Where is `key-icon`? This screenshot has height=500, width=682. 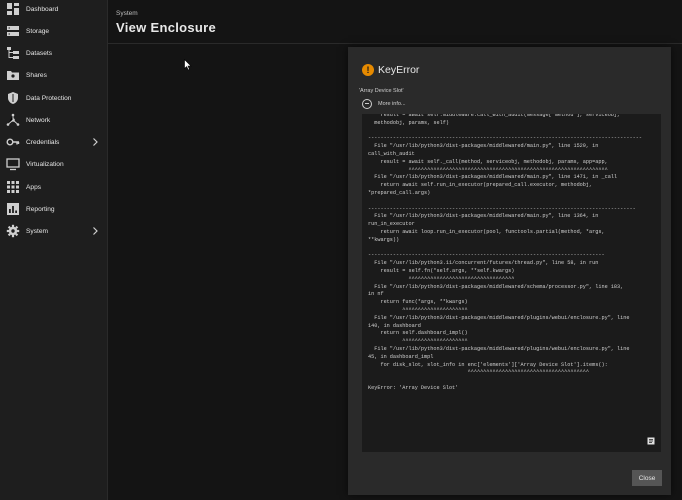
key-icon is located at coordinates (13, 142).